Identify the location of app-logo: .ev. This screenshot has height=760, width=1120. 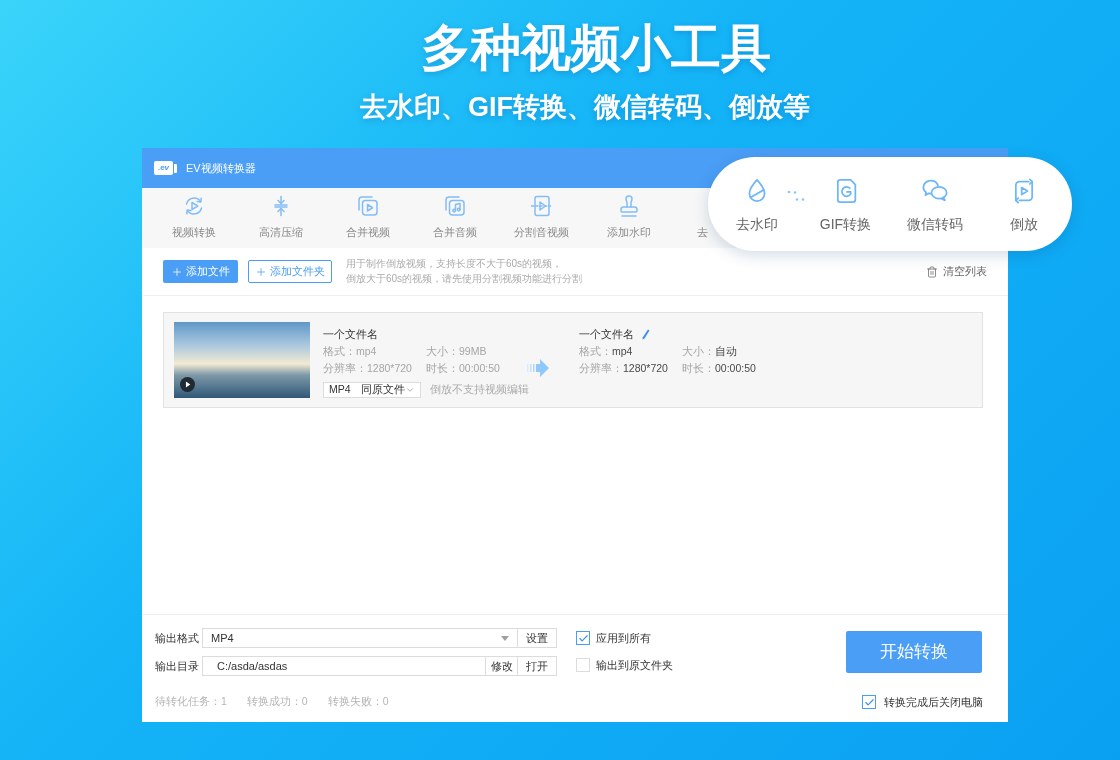
(165, 168).